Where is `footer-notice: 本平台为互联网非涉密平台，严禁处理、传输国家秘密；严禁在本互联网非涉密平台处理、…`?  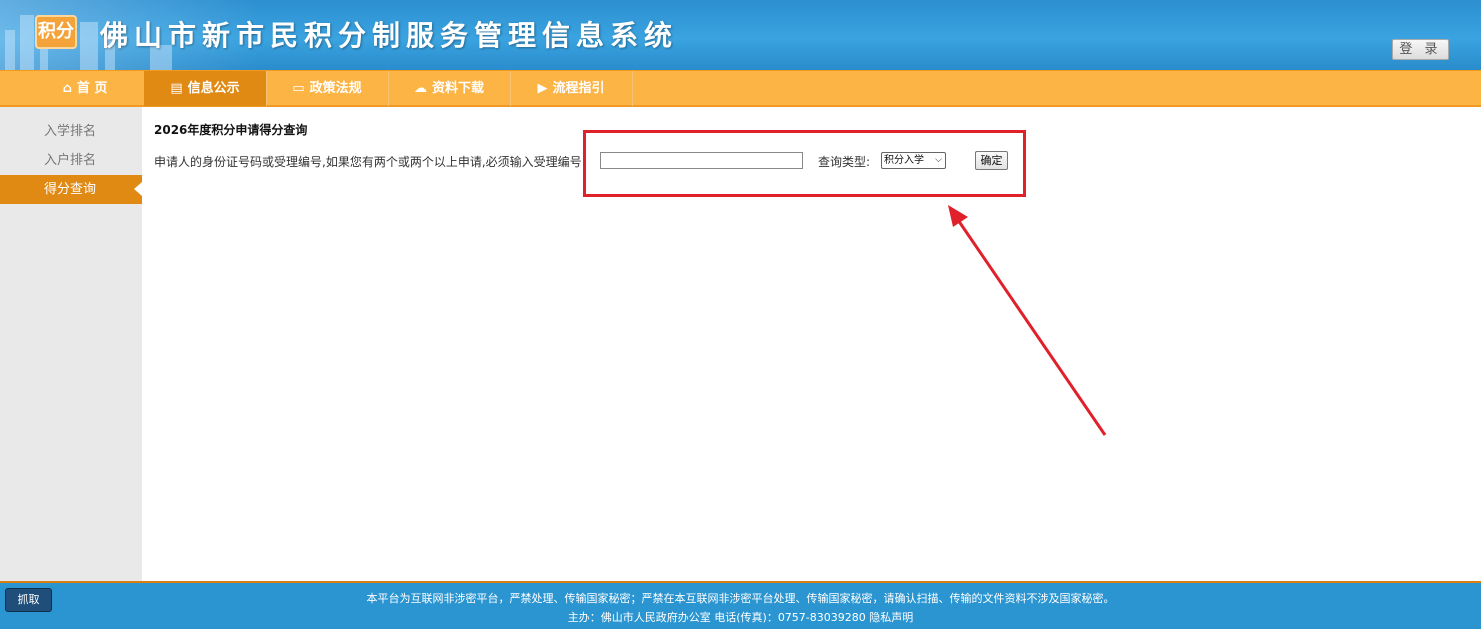
footer-notice: 本平台为互联网非涉密平台，严禁处理、传输国家秘密；严禁在本互联网非涉密平台处理、… is located at coordinates (740, 598).